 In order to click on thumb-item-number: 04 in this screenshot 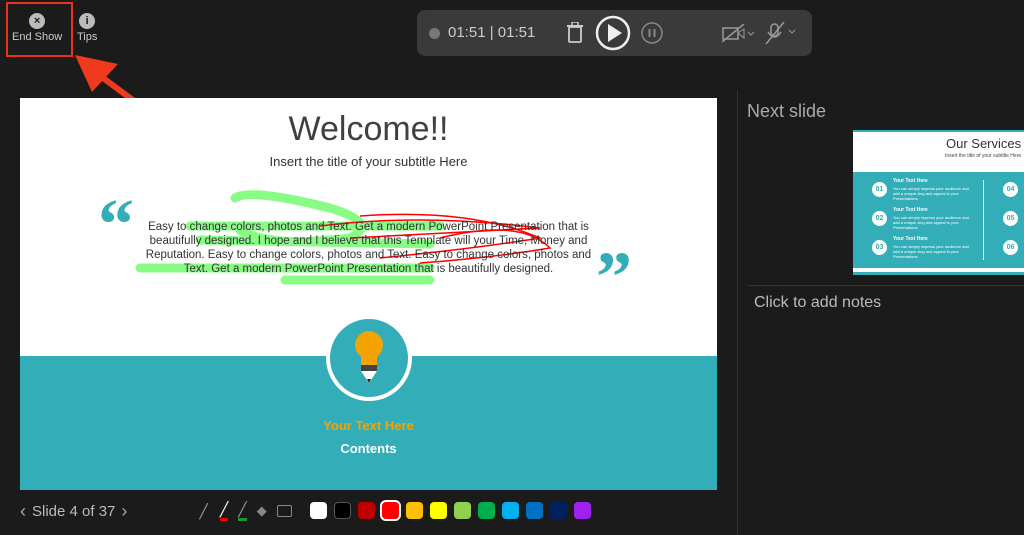, I will do `click(1010, 189)`.